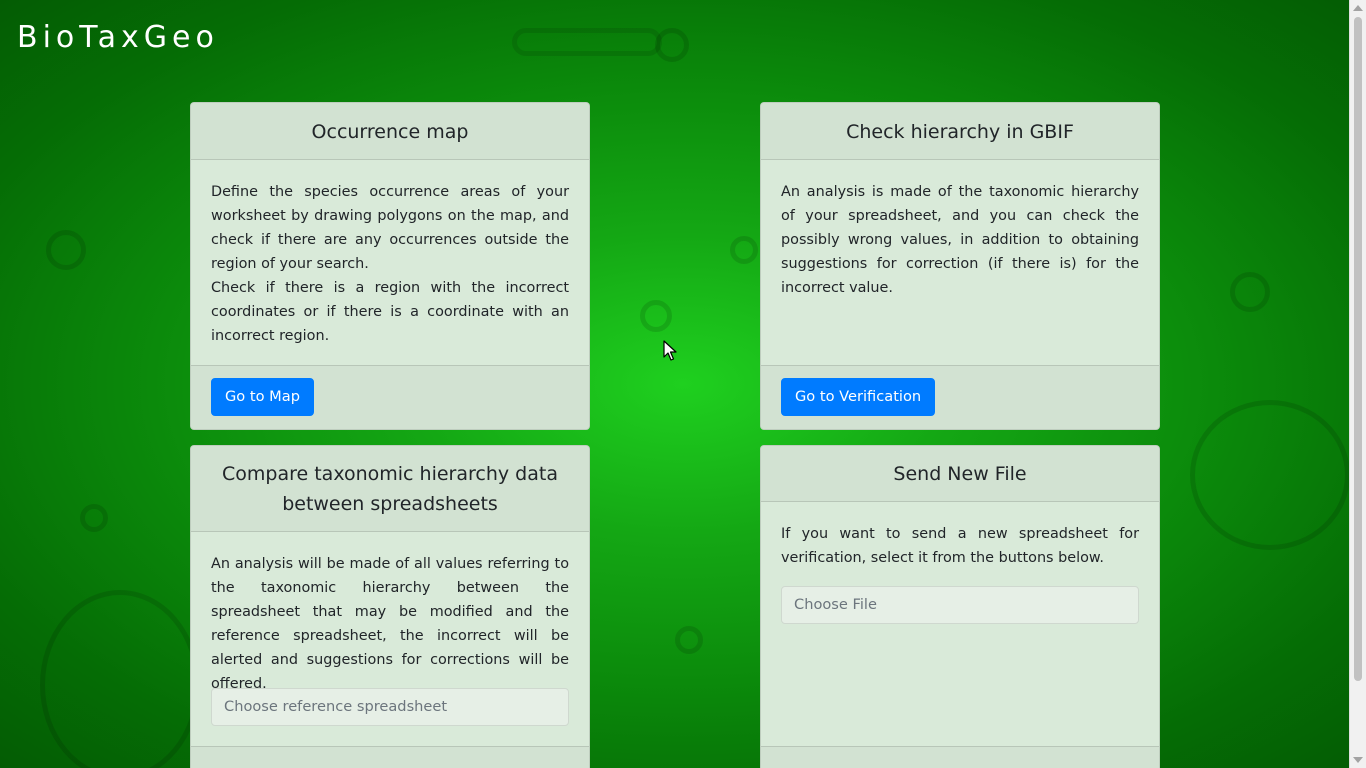 The image size is (1366, 768). What do you see at coordinates (835, 604) in the screenshot?
I see `new-file-placeholder: Choose File` at bounding box center [835, 604].